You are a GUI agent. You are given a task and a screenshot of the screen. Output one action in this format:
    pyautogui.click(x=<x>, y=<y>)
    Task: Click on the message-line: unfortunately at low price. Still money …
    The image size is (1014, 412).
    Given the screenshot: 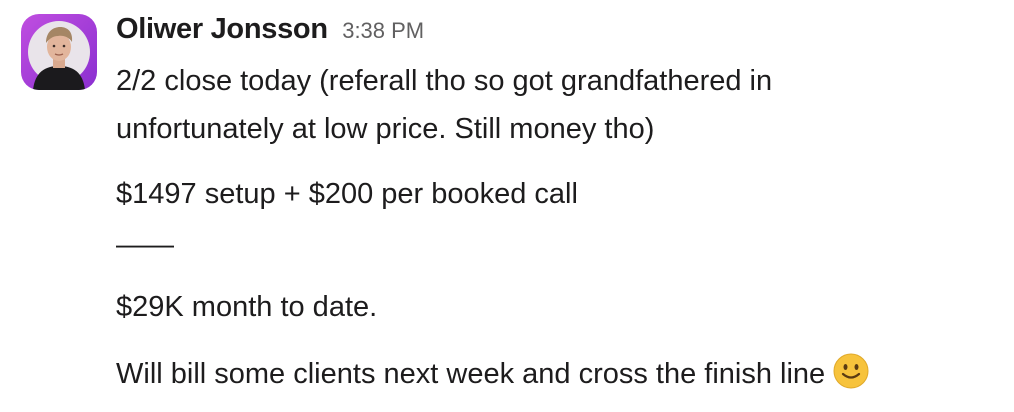 What is the action you would take?
    pyautogui.click(x=385, y=129)
    